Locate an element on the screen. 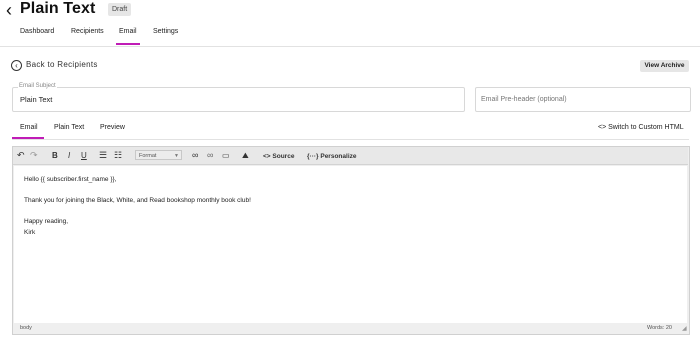 This screenshot has width=700, height=338. tab-email: Email is located at coordinates (127, 36).